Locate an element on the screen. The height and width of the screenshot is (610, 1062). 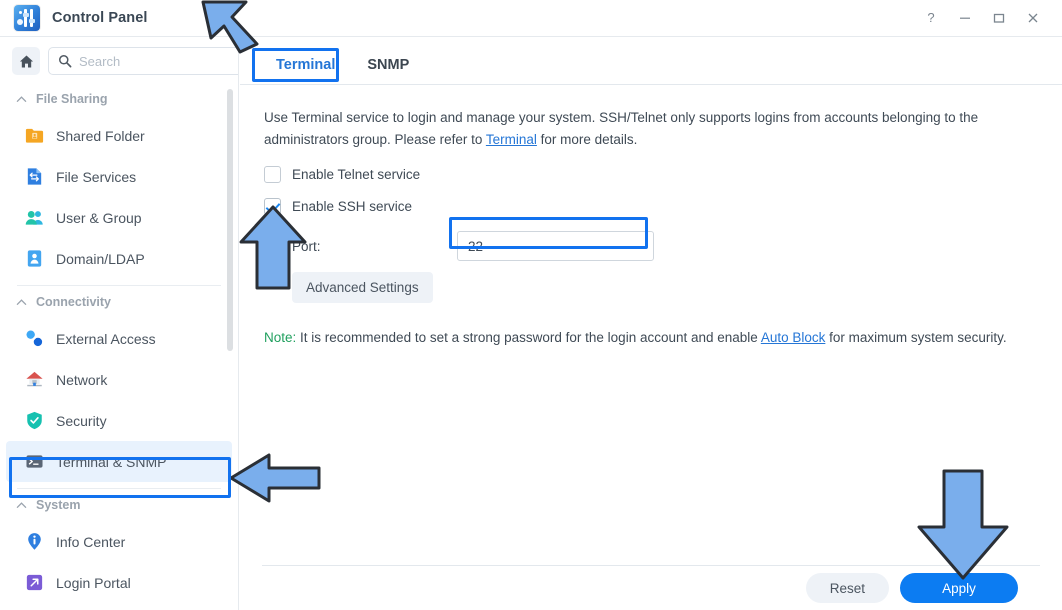
sidebar-item-file-services: File Services is located at coordinates (119, 176).